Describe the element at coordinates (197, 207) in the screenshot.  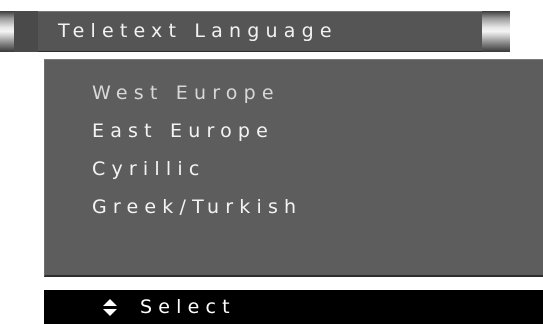
I see `menu-item-greek-turkish: Greek/Turkish` at that location.